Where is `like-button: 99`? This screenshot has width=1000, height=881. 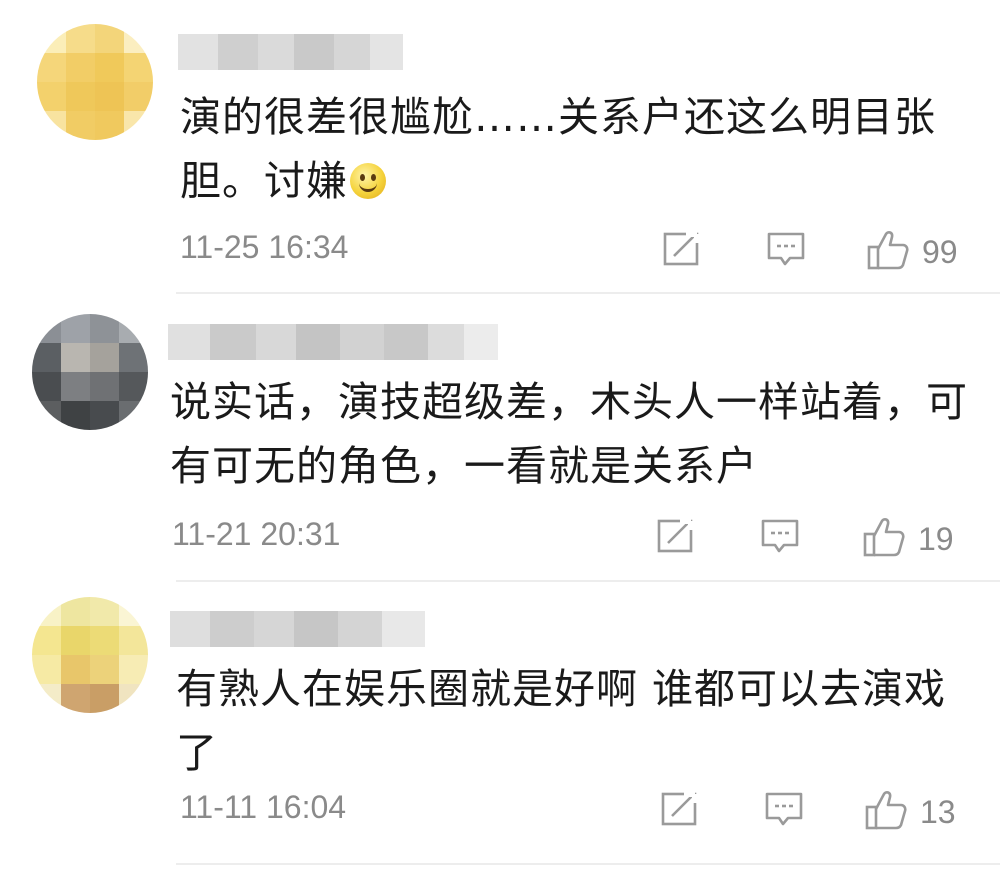
like-button: 99 is located at coordinates (912, 252).